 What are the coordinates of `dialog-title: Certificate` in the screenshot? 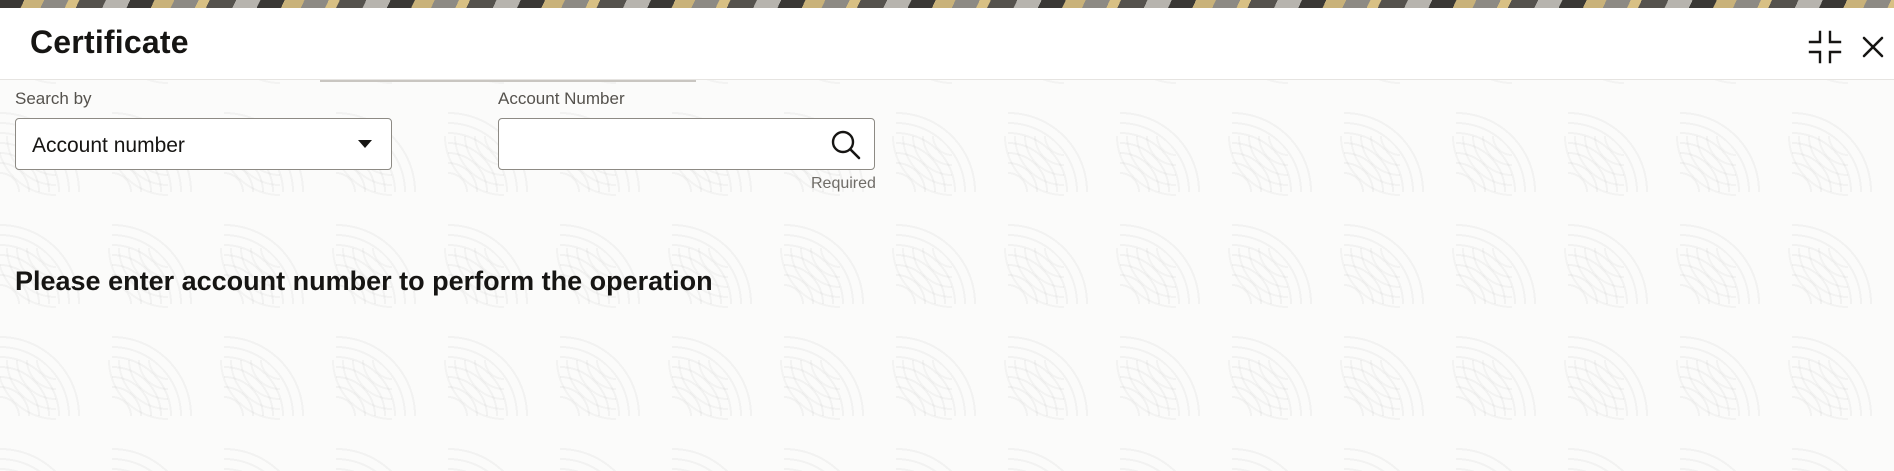 It's located at (109, 42).